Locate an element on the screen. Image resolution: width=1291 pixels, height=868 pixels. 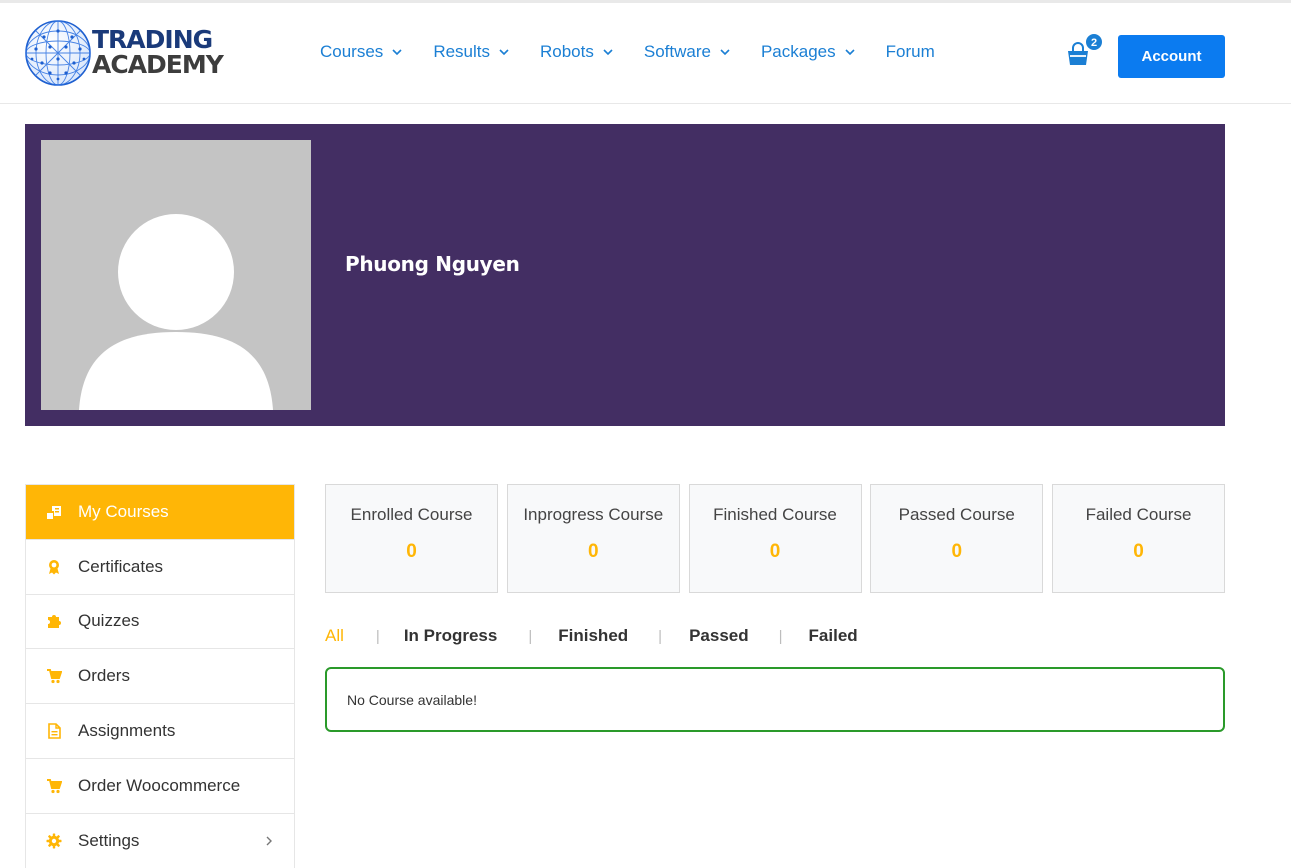
sidebar-item-label: Assignments is located at coordinates (127, 730).